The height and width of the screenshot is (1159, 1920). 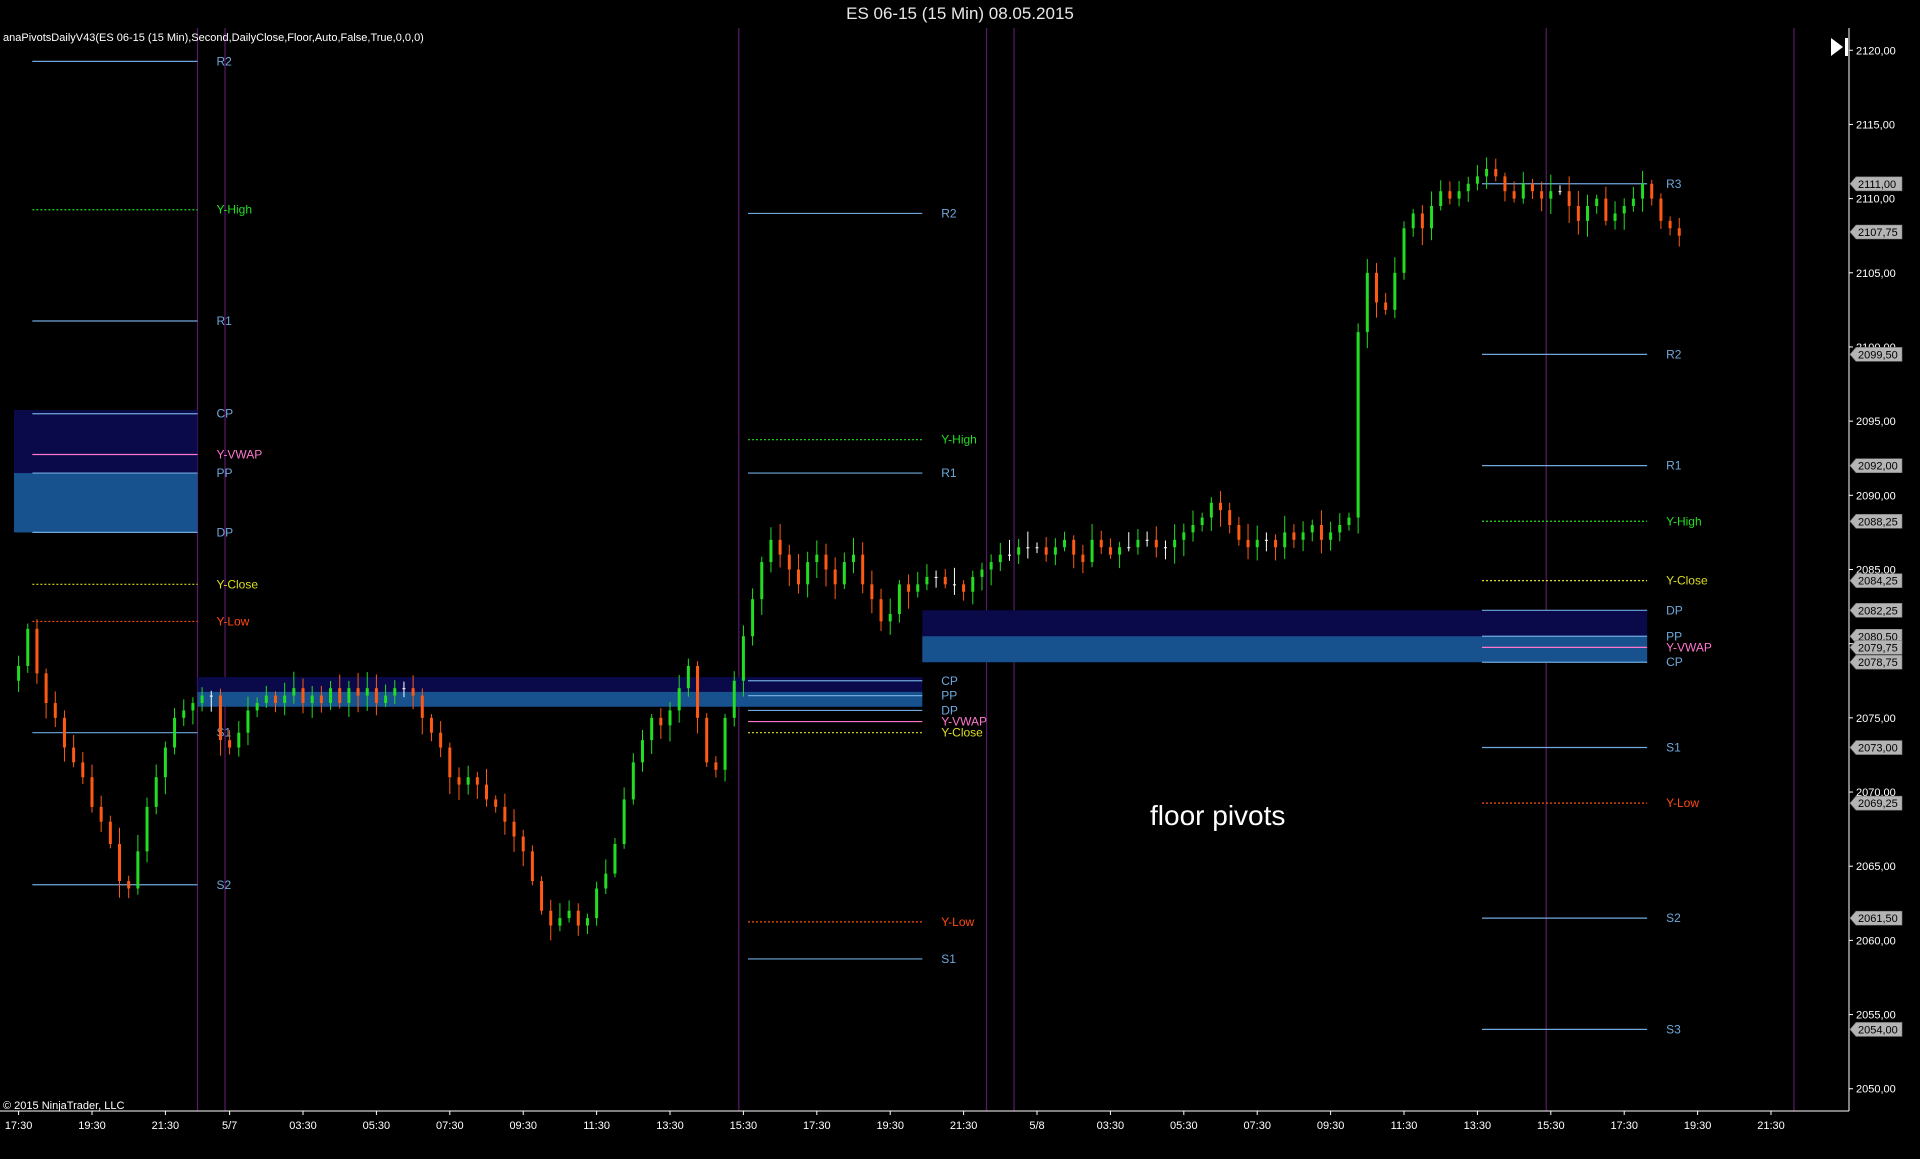 What do you see at coordinates (1218, 815) in the screenshot?
I see `chart-annotation: floor pivots` at bounding box center [1218, 815].